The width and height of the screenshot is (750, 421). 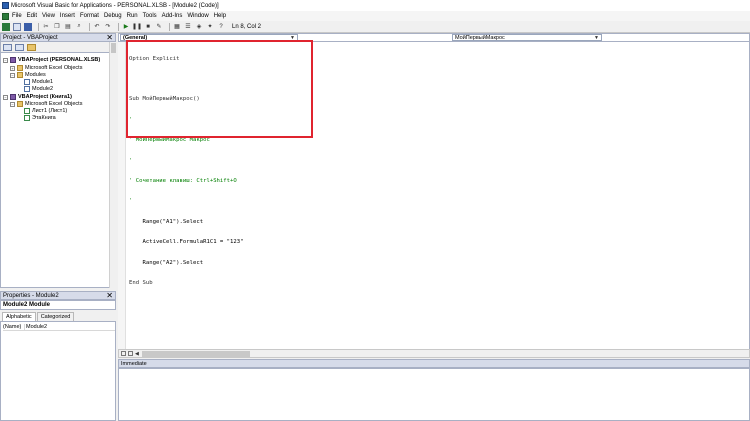 I want to click on margin-indicator-bar, so click(x=122, y=195).